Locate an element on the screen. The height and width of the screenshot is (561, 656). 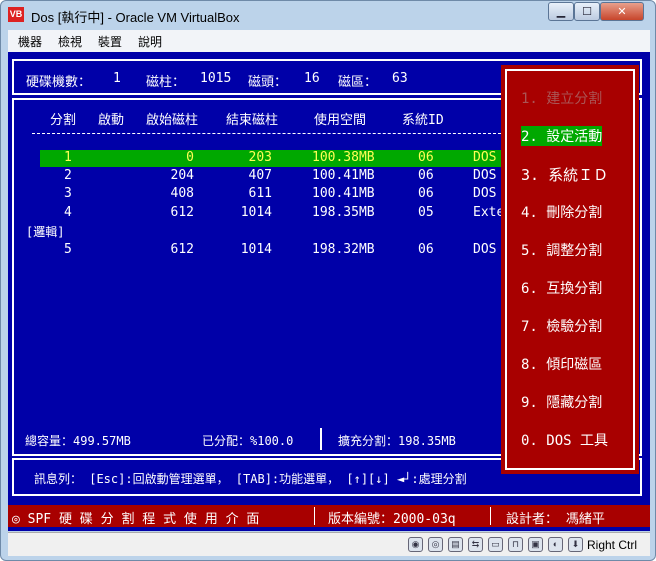
row-type: Exte is located at coordinates (489, 212).